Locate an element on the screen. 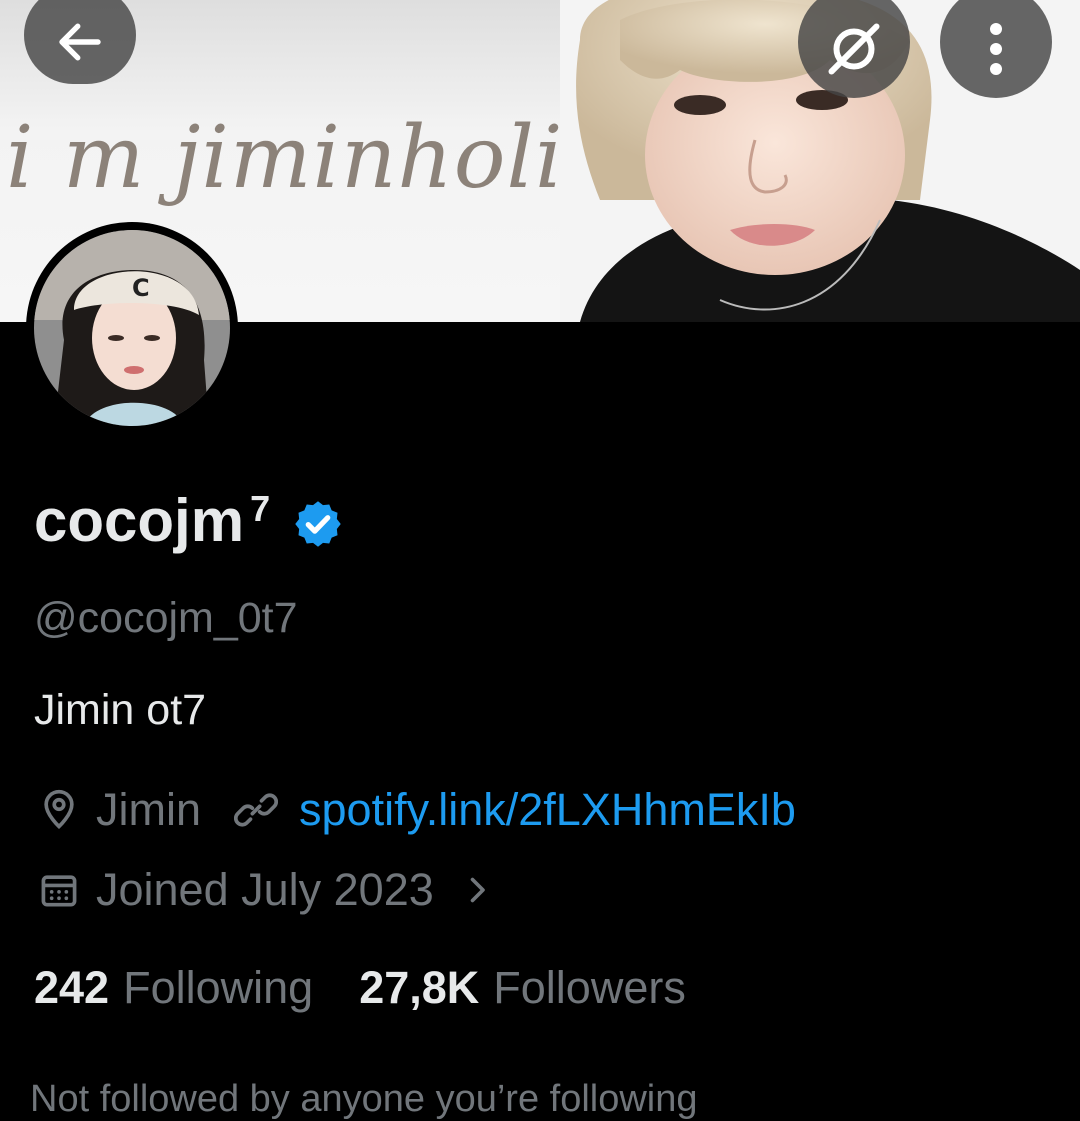 The height and width of the screenshot is (1121, 1080). profile-meta-location-link: Jimin spotify.link/2fLXHhmEkIb is located at coordinates (415, 810).